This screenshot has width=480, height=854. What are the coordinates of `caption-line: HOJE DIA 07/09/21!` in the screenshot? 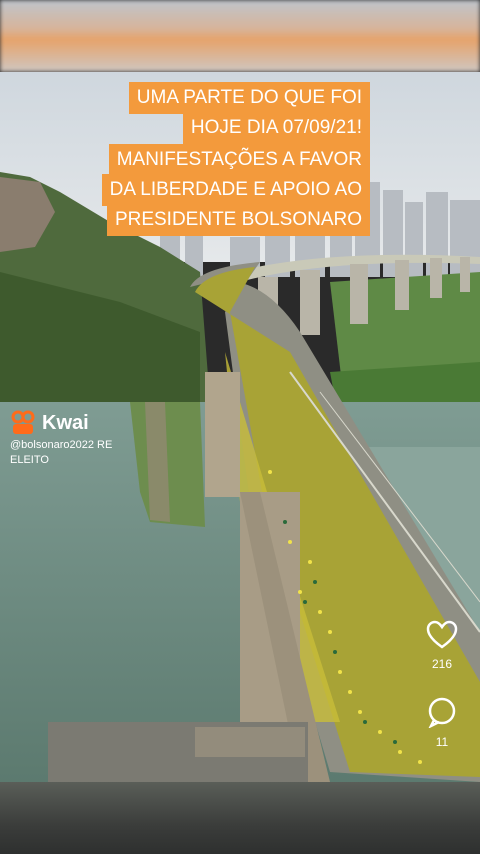 It's located at (276, 128).